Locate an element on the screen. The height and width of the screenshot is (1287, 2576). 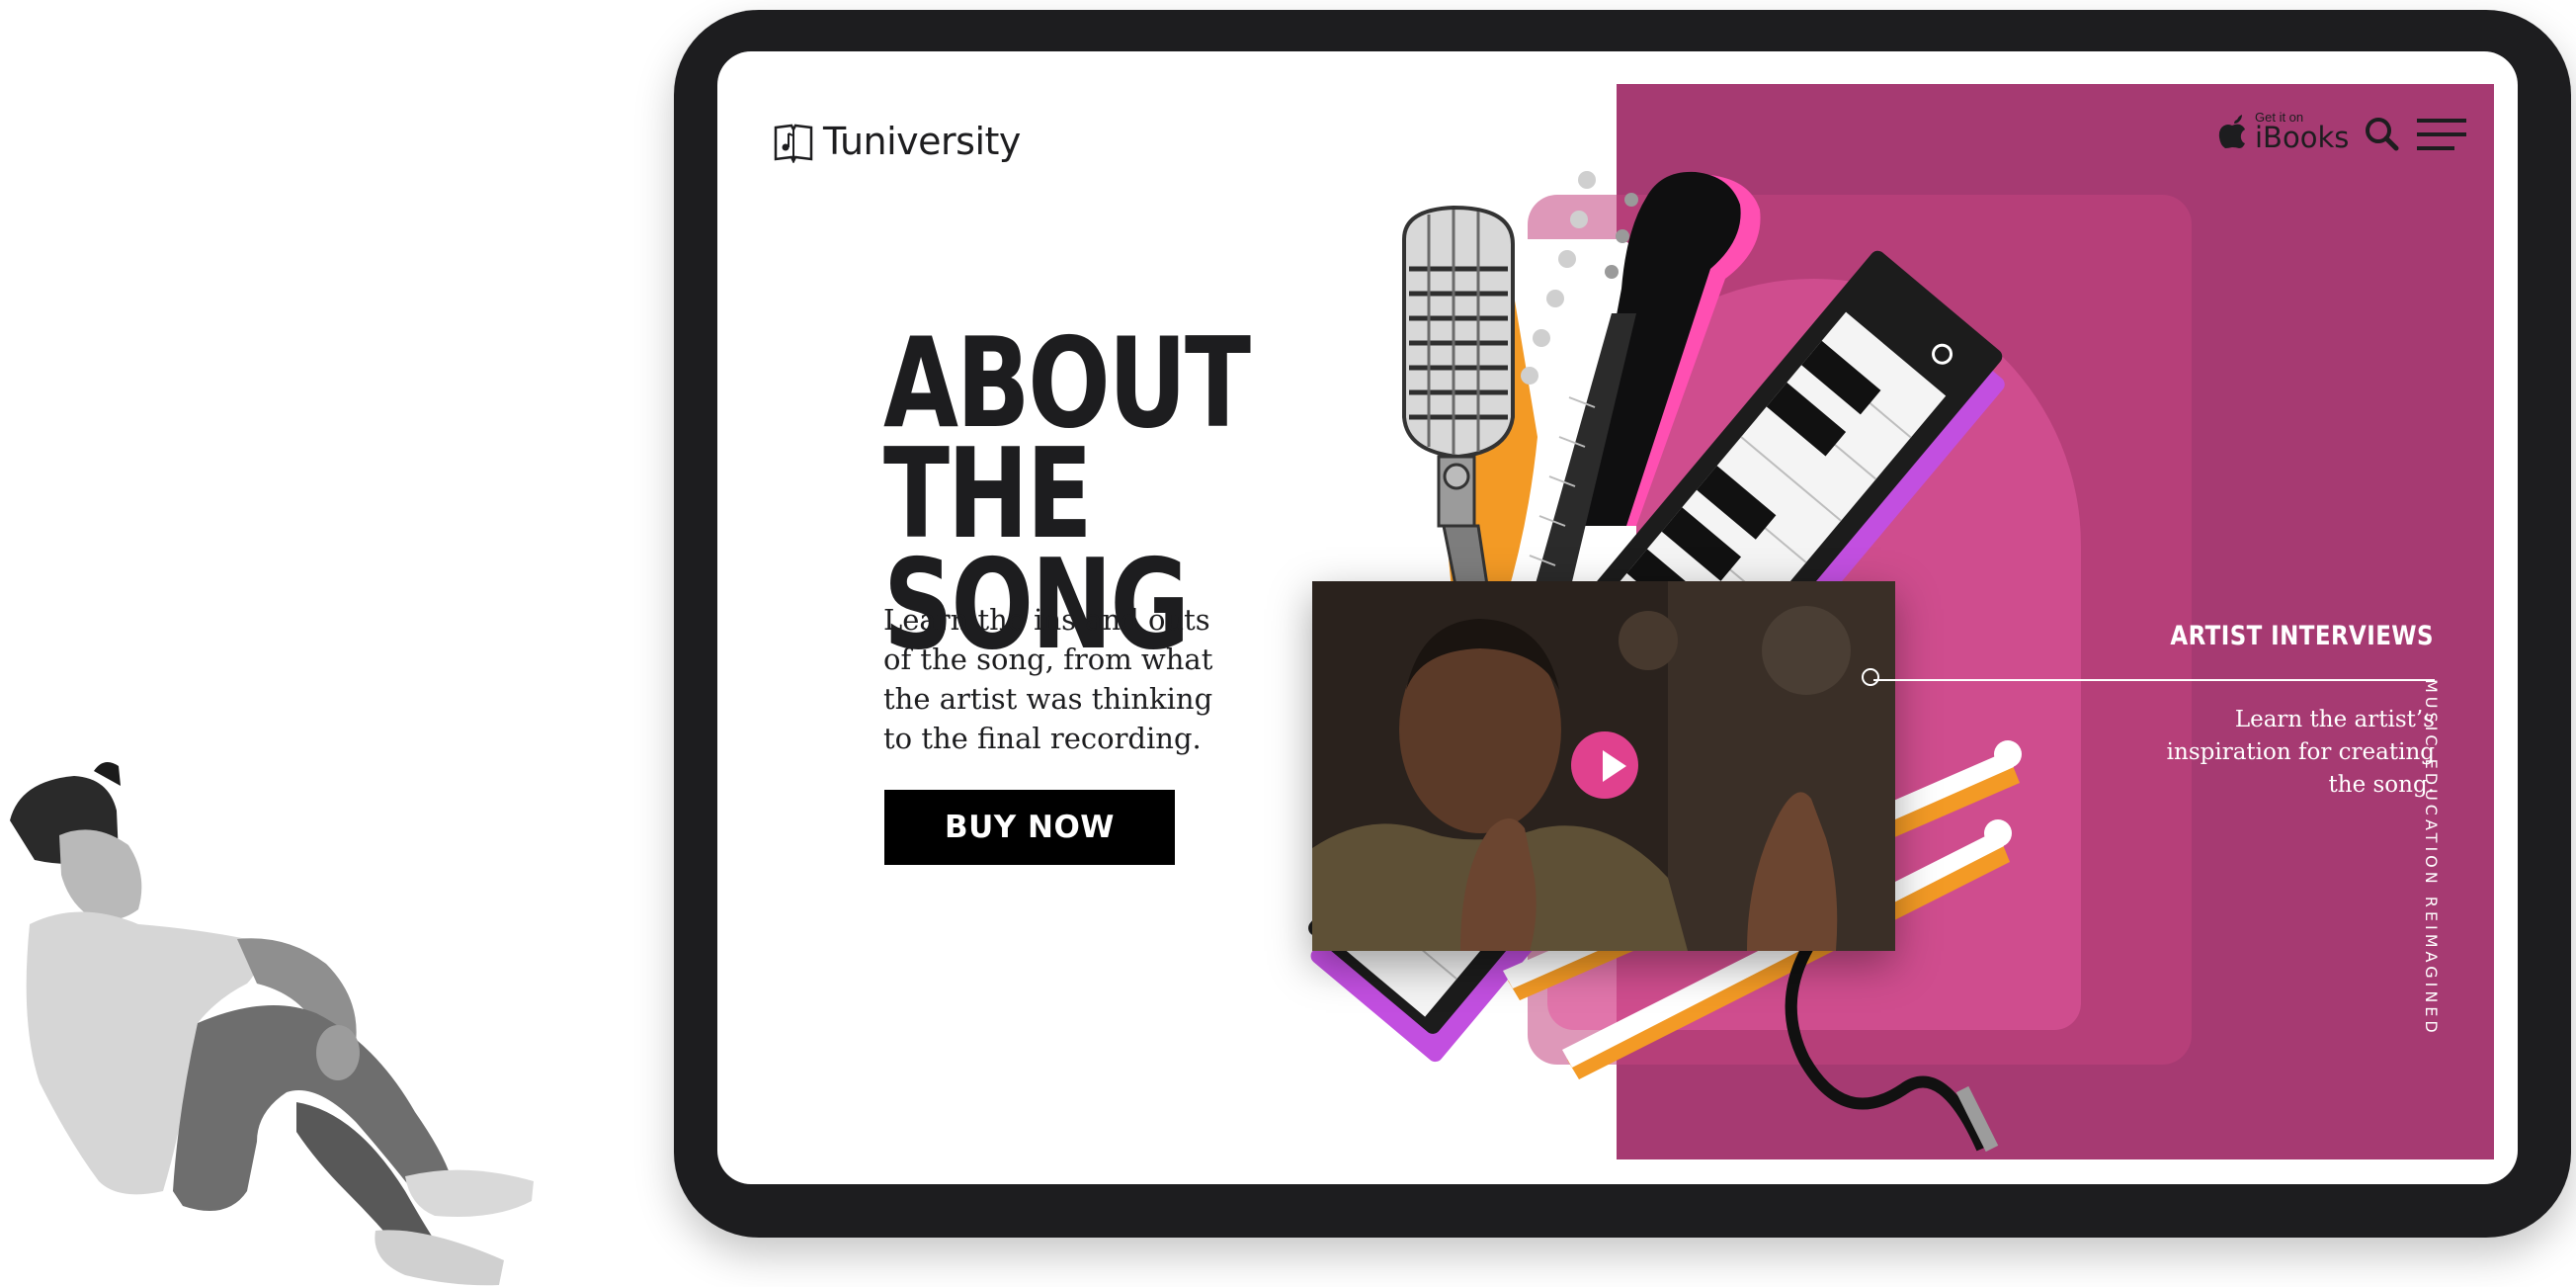
brand-name: Tuniversity is located at coordinates (922, 141).